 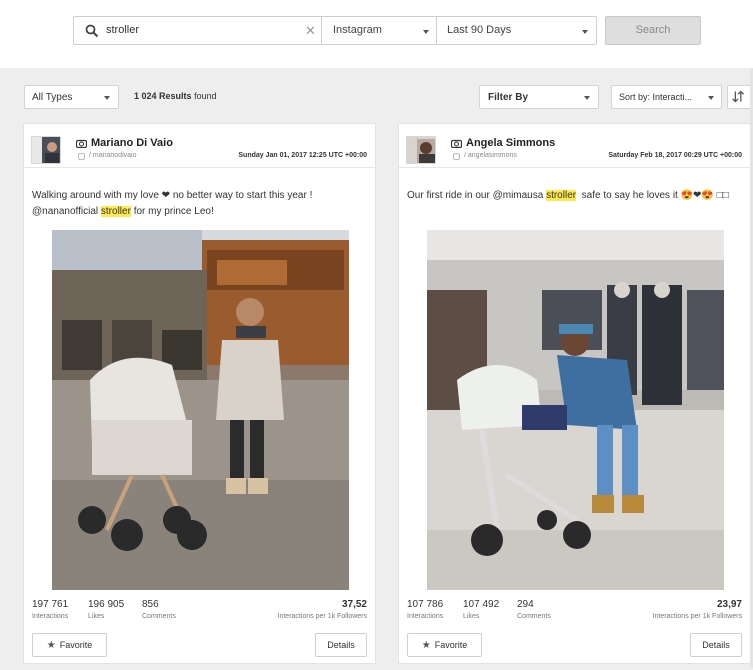 What do you see at coordinates (357, 30) in the screenshot?
I see `network-select: Instagram` at bounding box center [357, 30].